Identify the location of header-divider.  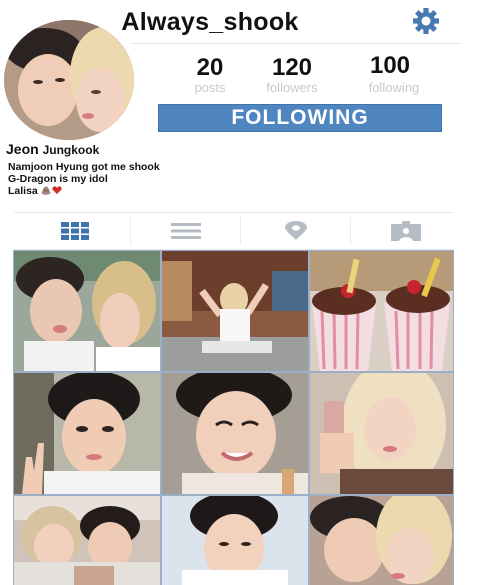
(295, 43).